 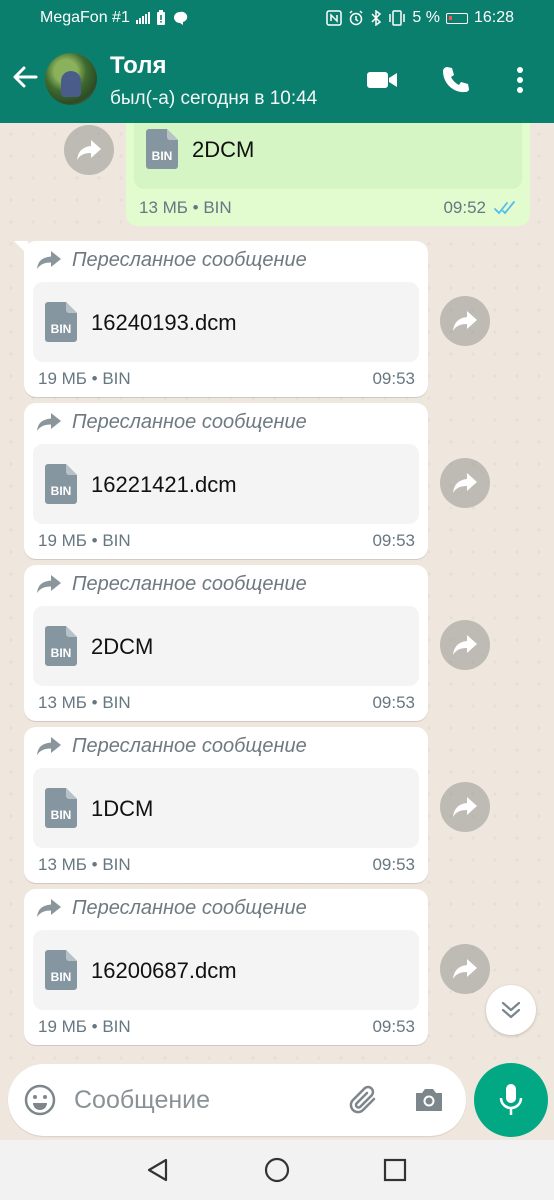 What do you see at coordinates (456, 80) in the screenshot?
I see `phone-call-icon` at bounding box center [456, 80].